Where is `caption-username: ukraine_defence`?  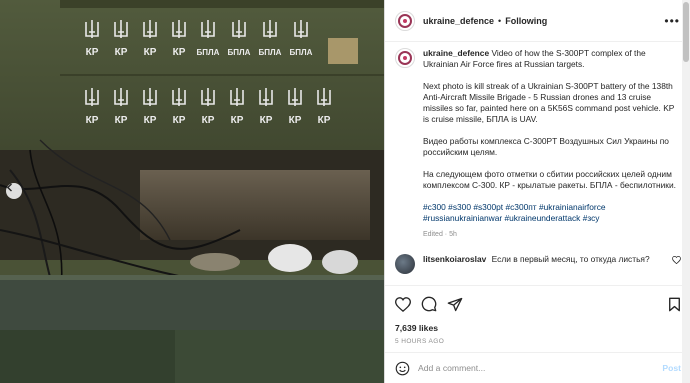
caption-username: ukraine_defence is located at coordinates (456, 53).